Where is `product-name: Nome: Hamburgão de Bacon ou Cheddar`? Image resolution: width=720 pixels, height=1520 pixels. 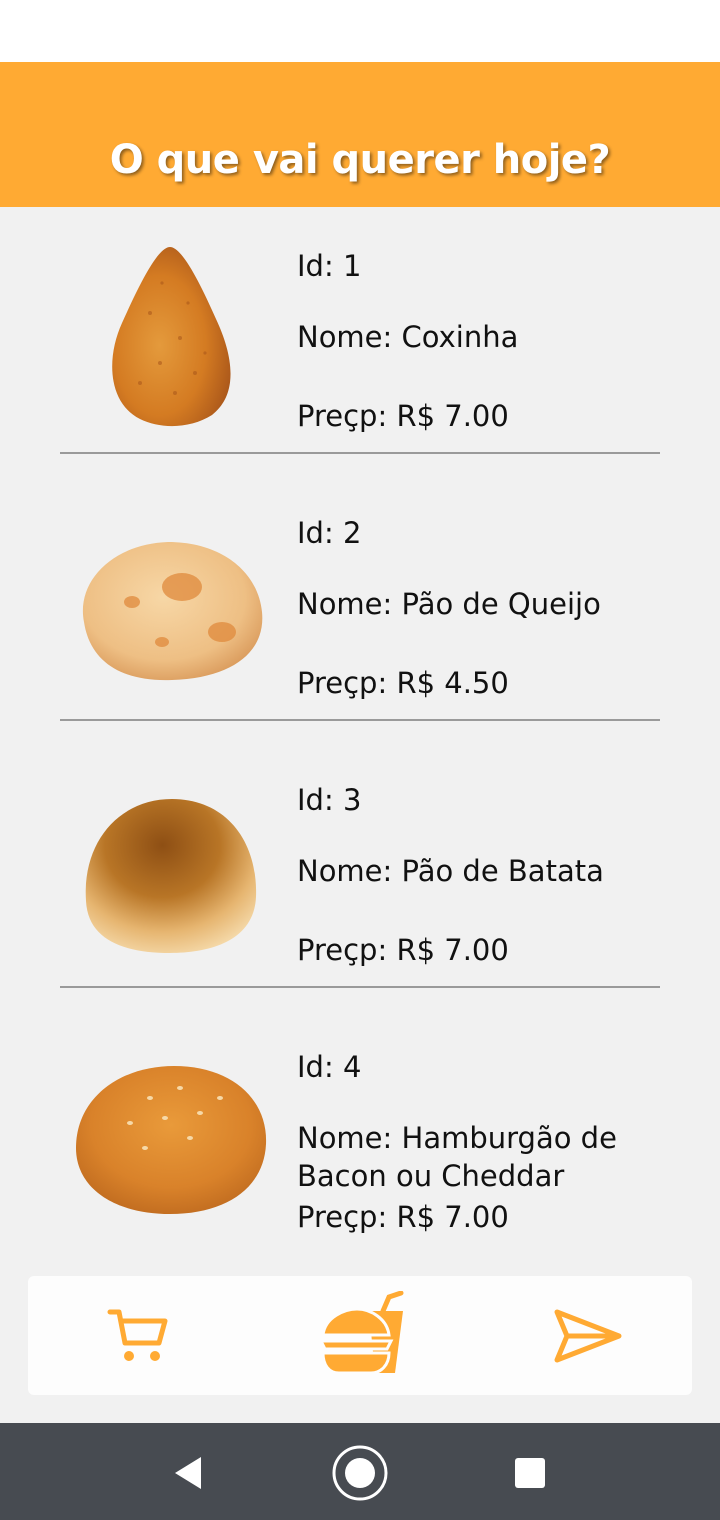 product-name: Nome: Hamburgão de Bacon ou Cheddar is located at coordinates (457, 1157).